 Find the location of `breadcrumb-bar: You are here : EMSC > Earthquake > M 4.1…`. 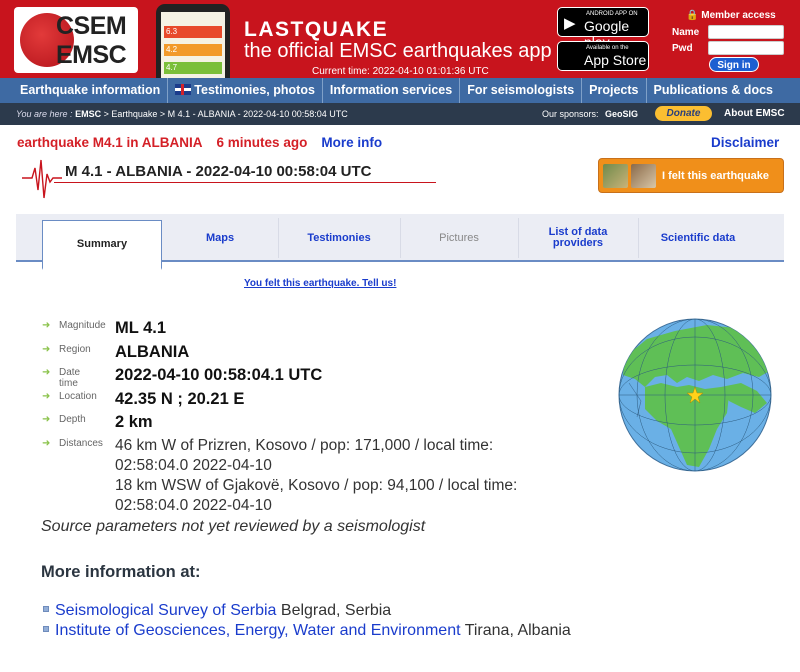

breadcrumb-bar: You are here : EMSC > Earthquake > M 4.1… is located at coordinates (400, 114).